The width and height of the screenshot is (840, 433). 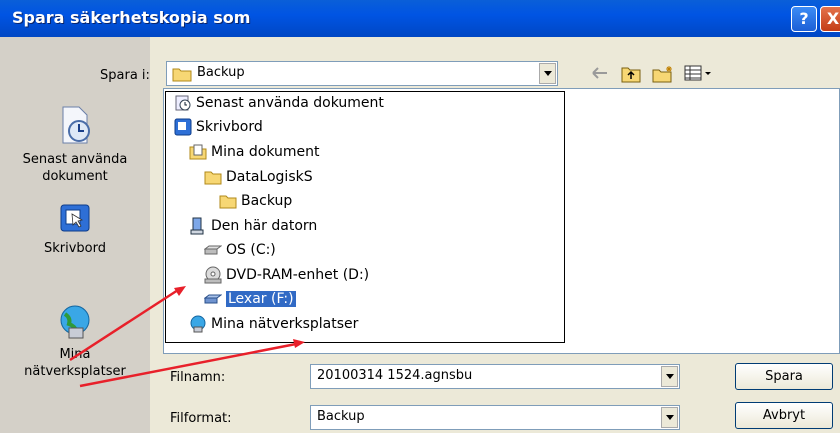 What do you see at coordinates (188, 365) in the screenshot?
I see `annotation-arrow-network` at bounding box center [188, 365].